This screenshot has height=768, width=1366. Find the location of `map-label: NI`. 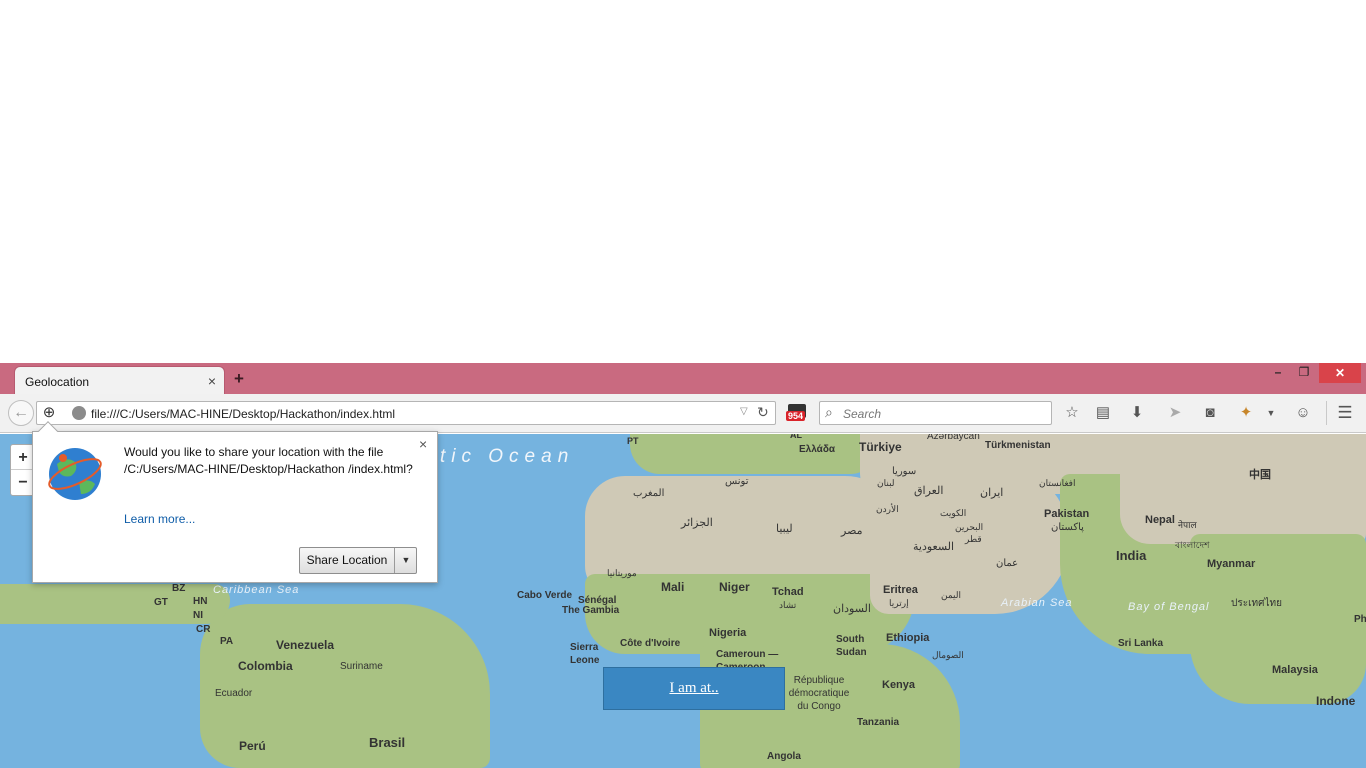

map-label: NI is located at coordinates (198, 615).